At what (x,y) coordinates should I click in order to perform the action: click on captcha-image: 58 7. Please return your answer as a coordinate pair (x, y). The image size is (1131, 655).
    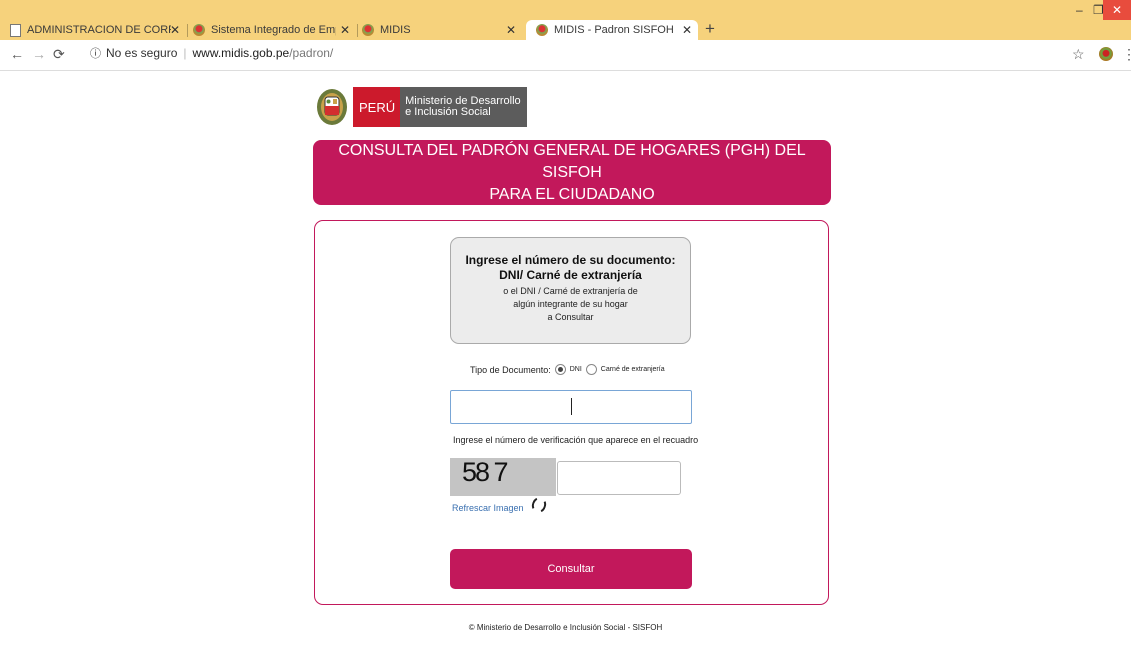
    Looking at the image, I should click on (503, 476).